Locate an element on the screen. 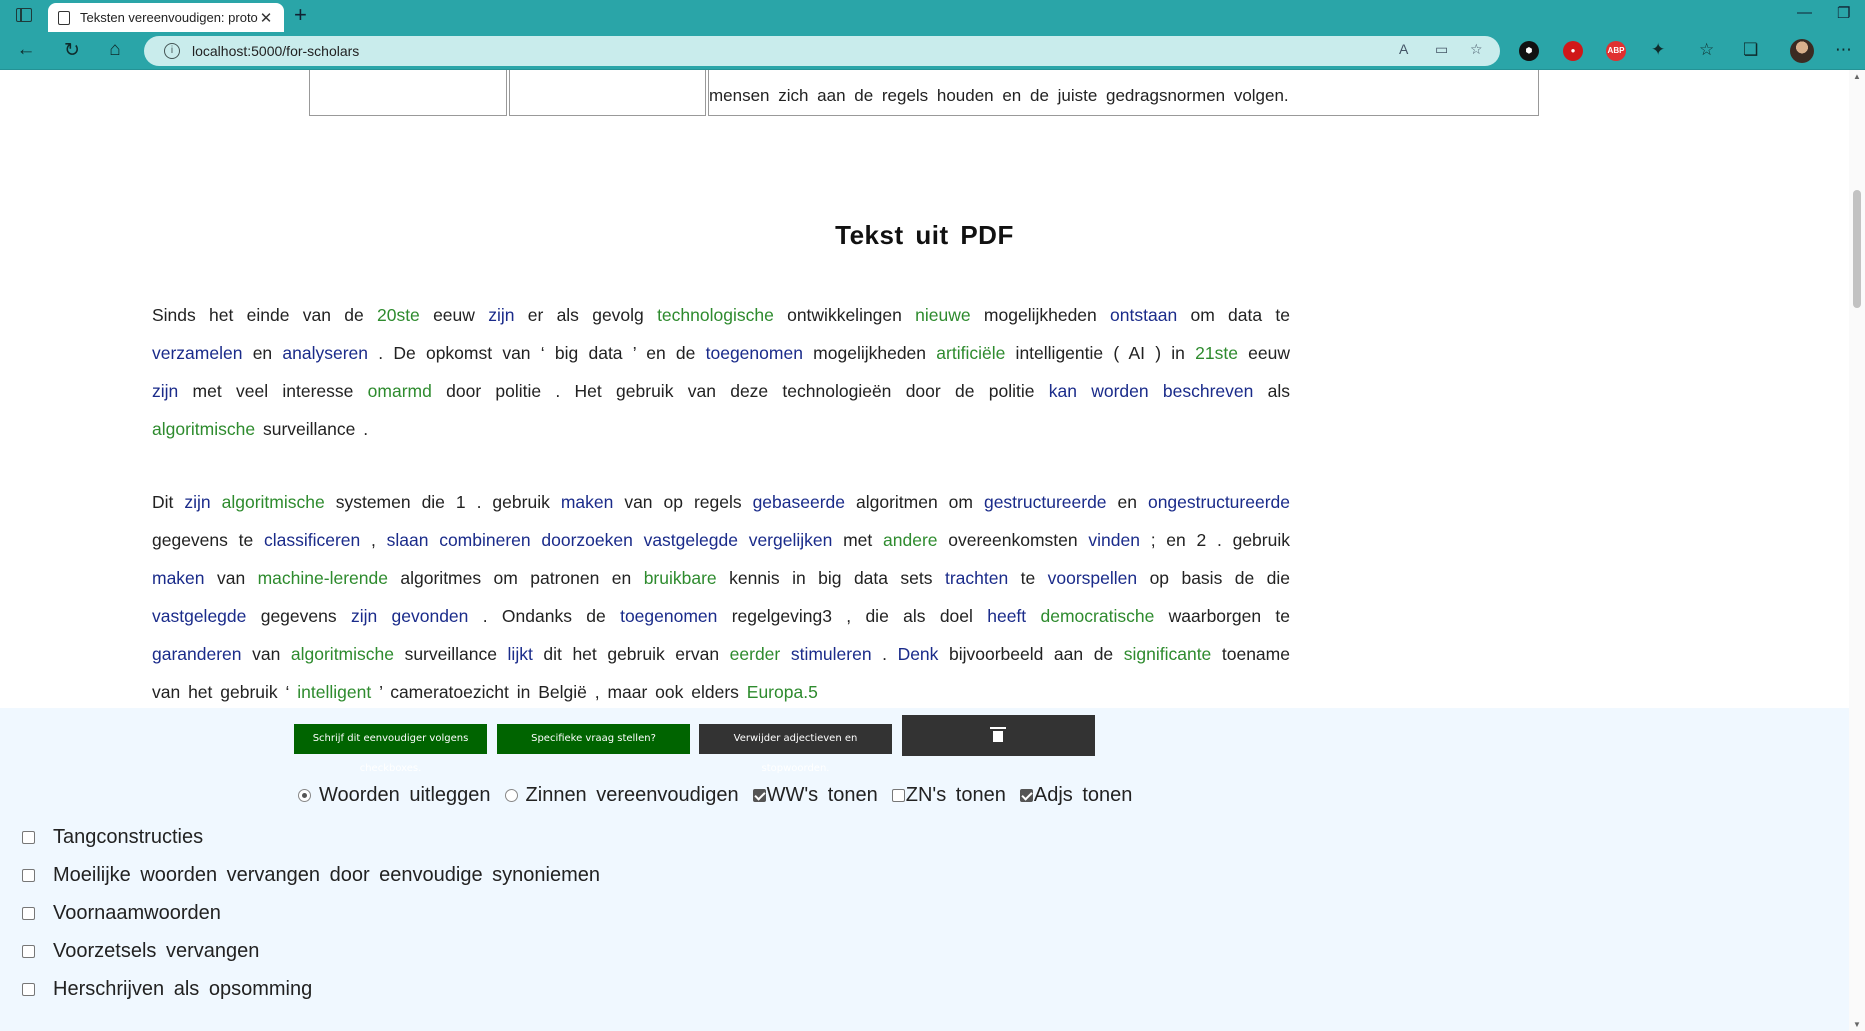  immersive-reader-icon: ▭ is located at coordinates (1441, 49).